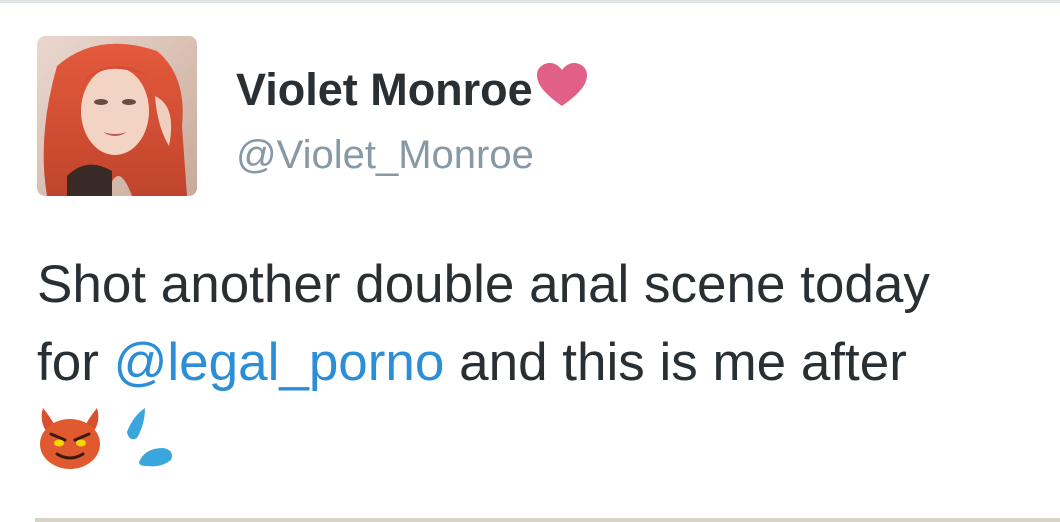 This screenshot has width=1060, height=522. I want to click on avatar, so click(117, 116).